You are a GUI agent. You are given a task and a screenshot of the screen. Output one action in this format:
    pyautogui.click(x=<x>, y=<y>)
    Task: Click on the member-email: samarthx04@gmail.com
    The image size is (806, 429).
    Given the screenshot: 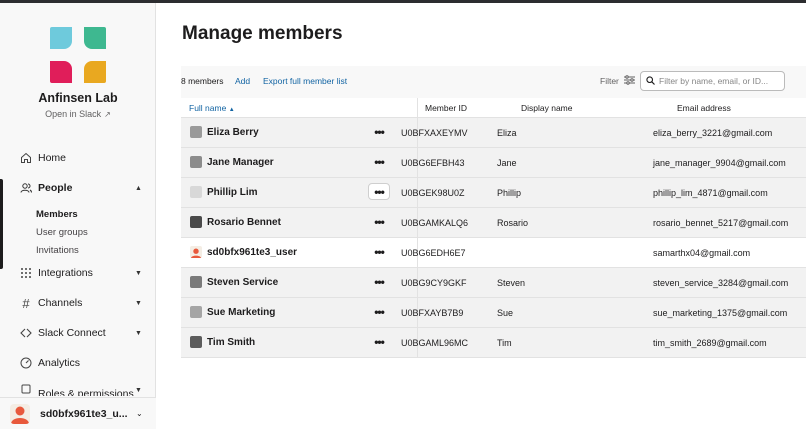 What is the action you would take?
    pyautogui.click(x=702, y=253)
    